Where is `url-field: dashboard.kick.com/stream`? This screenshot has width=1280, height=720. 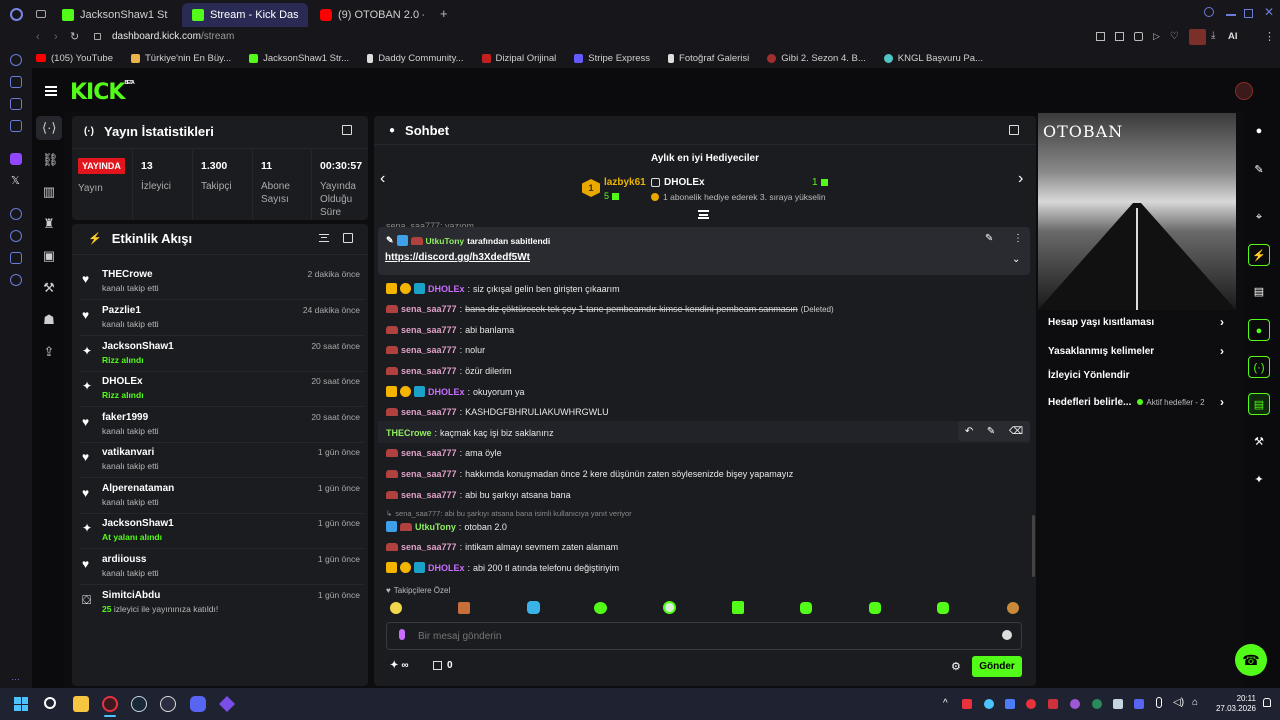 url-field: dashboard.kick.com/stream is located at coordinates (173, 36).